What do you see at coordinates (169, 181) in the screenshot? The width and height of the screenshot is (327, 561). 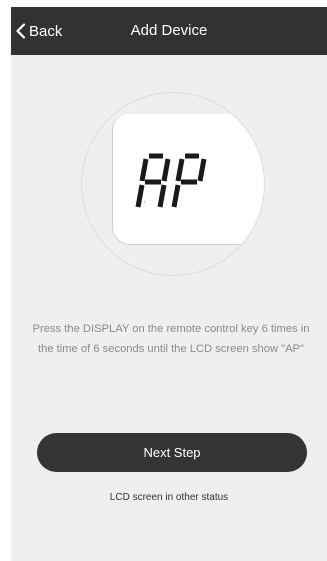 I see `lcd-ap-glyphs` at bounding box center [169, 181].